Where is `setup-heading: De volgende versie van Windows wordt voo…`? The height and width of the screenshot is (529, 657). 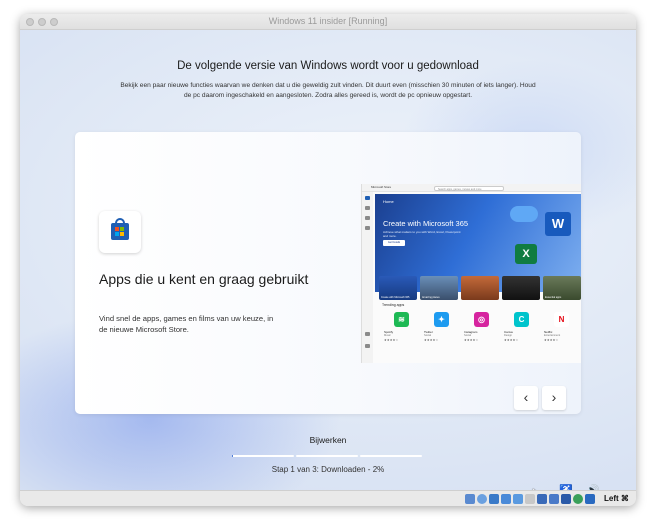 setup-heading: De volgende versie van Windows wordt voo… is located at coordinates (328, 66).